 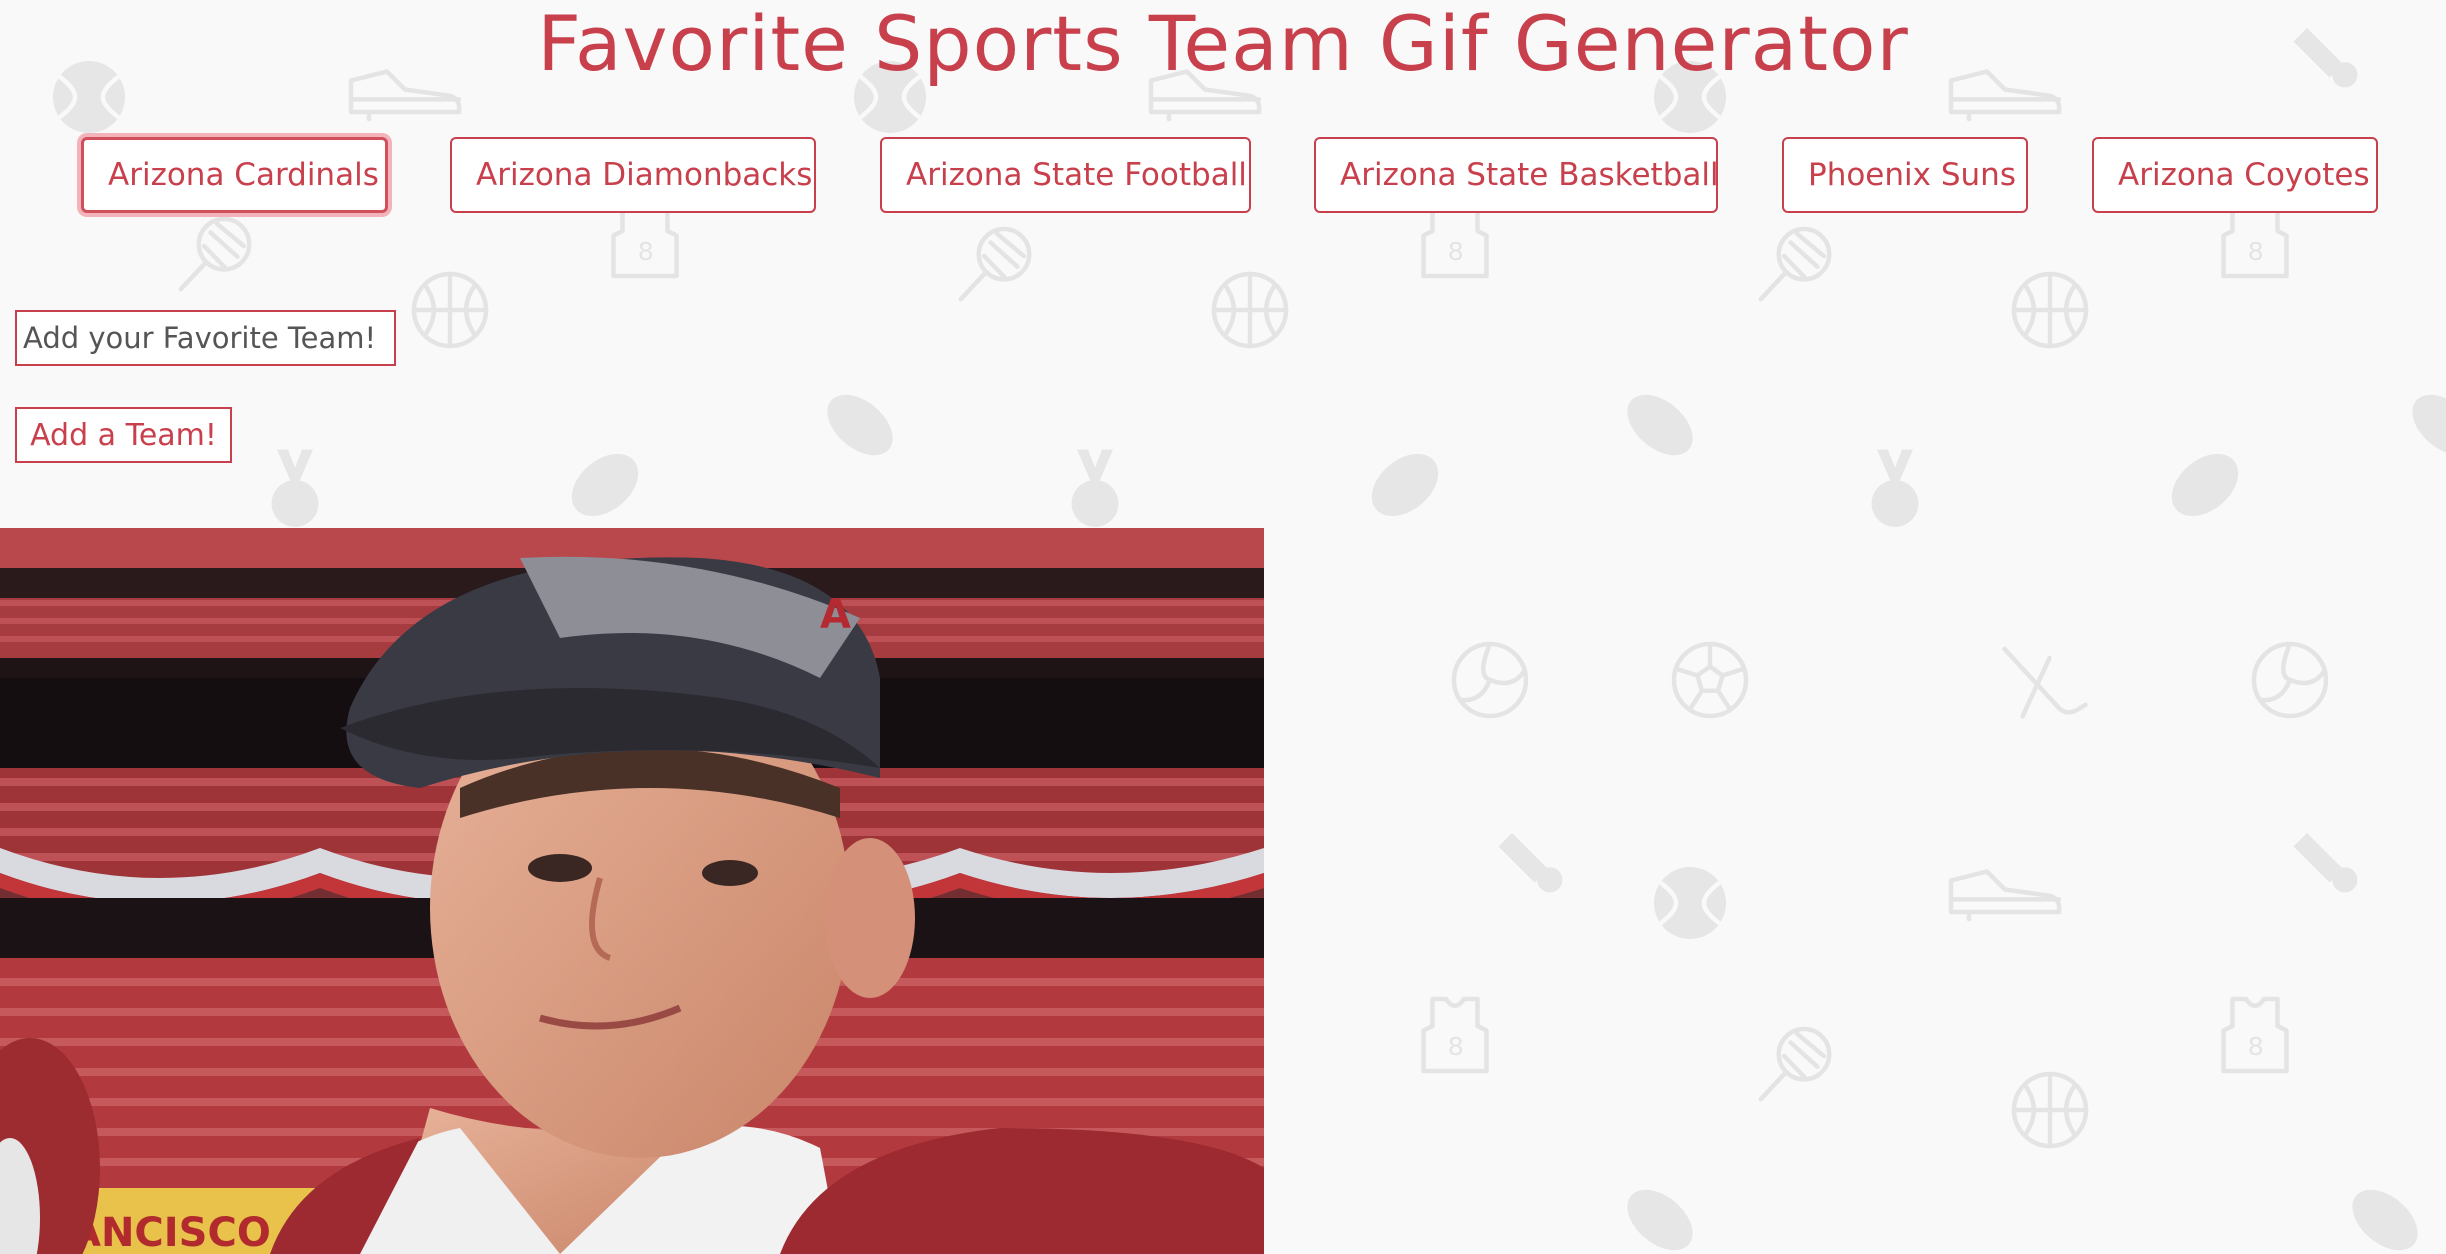 What do you see at coordinates (1905, 175) in the screenshot?
I see `team-button-phoenix-suns: Phoenix Suns` at bounding box center [1905, 175].